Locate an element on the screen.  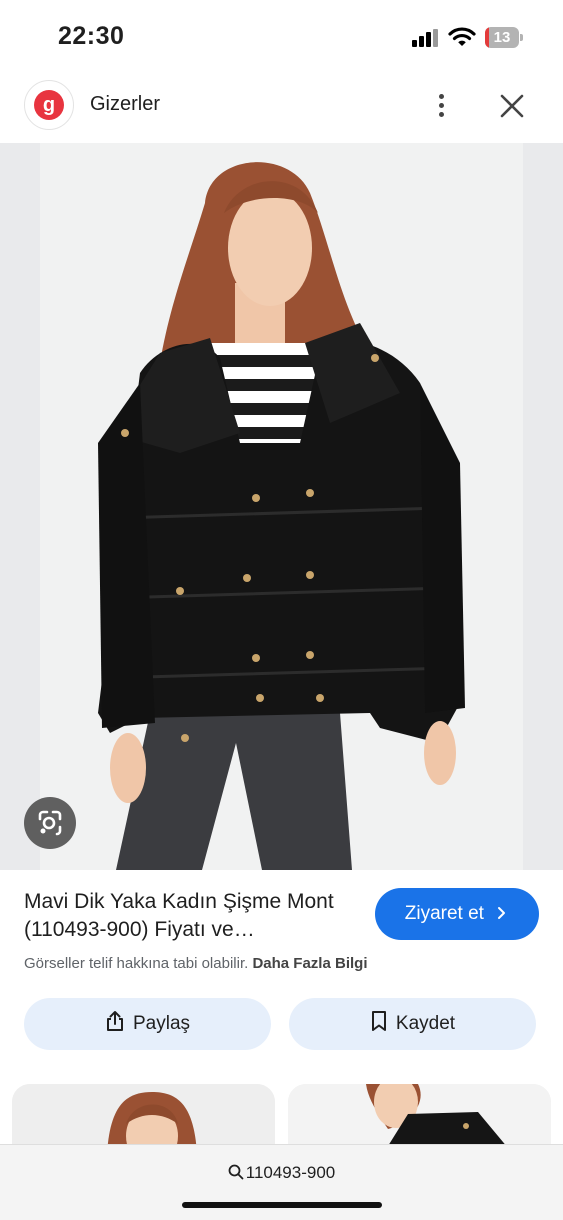
search-query: 110493-900 is located at coordinates (281, 1173).